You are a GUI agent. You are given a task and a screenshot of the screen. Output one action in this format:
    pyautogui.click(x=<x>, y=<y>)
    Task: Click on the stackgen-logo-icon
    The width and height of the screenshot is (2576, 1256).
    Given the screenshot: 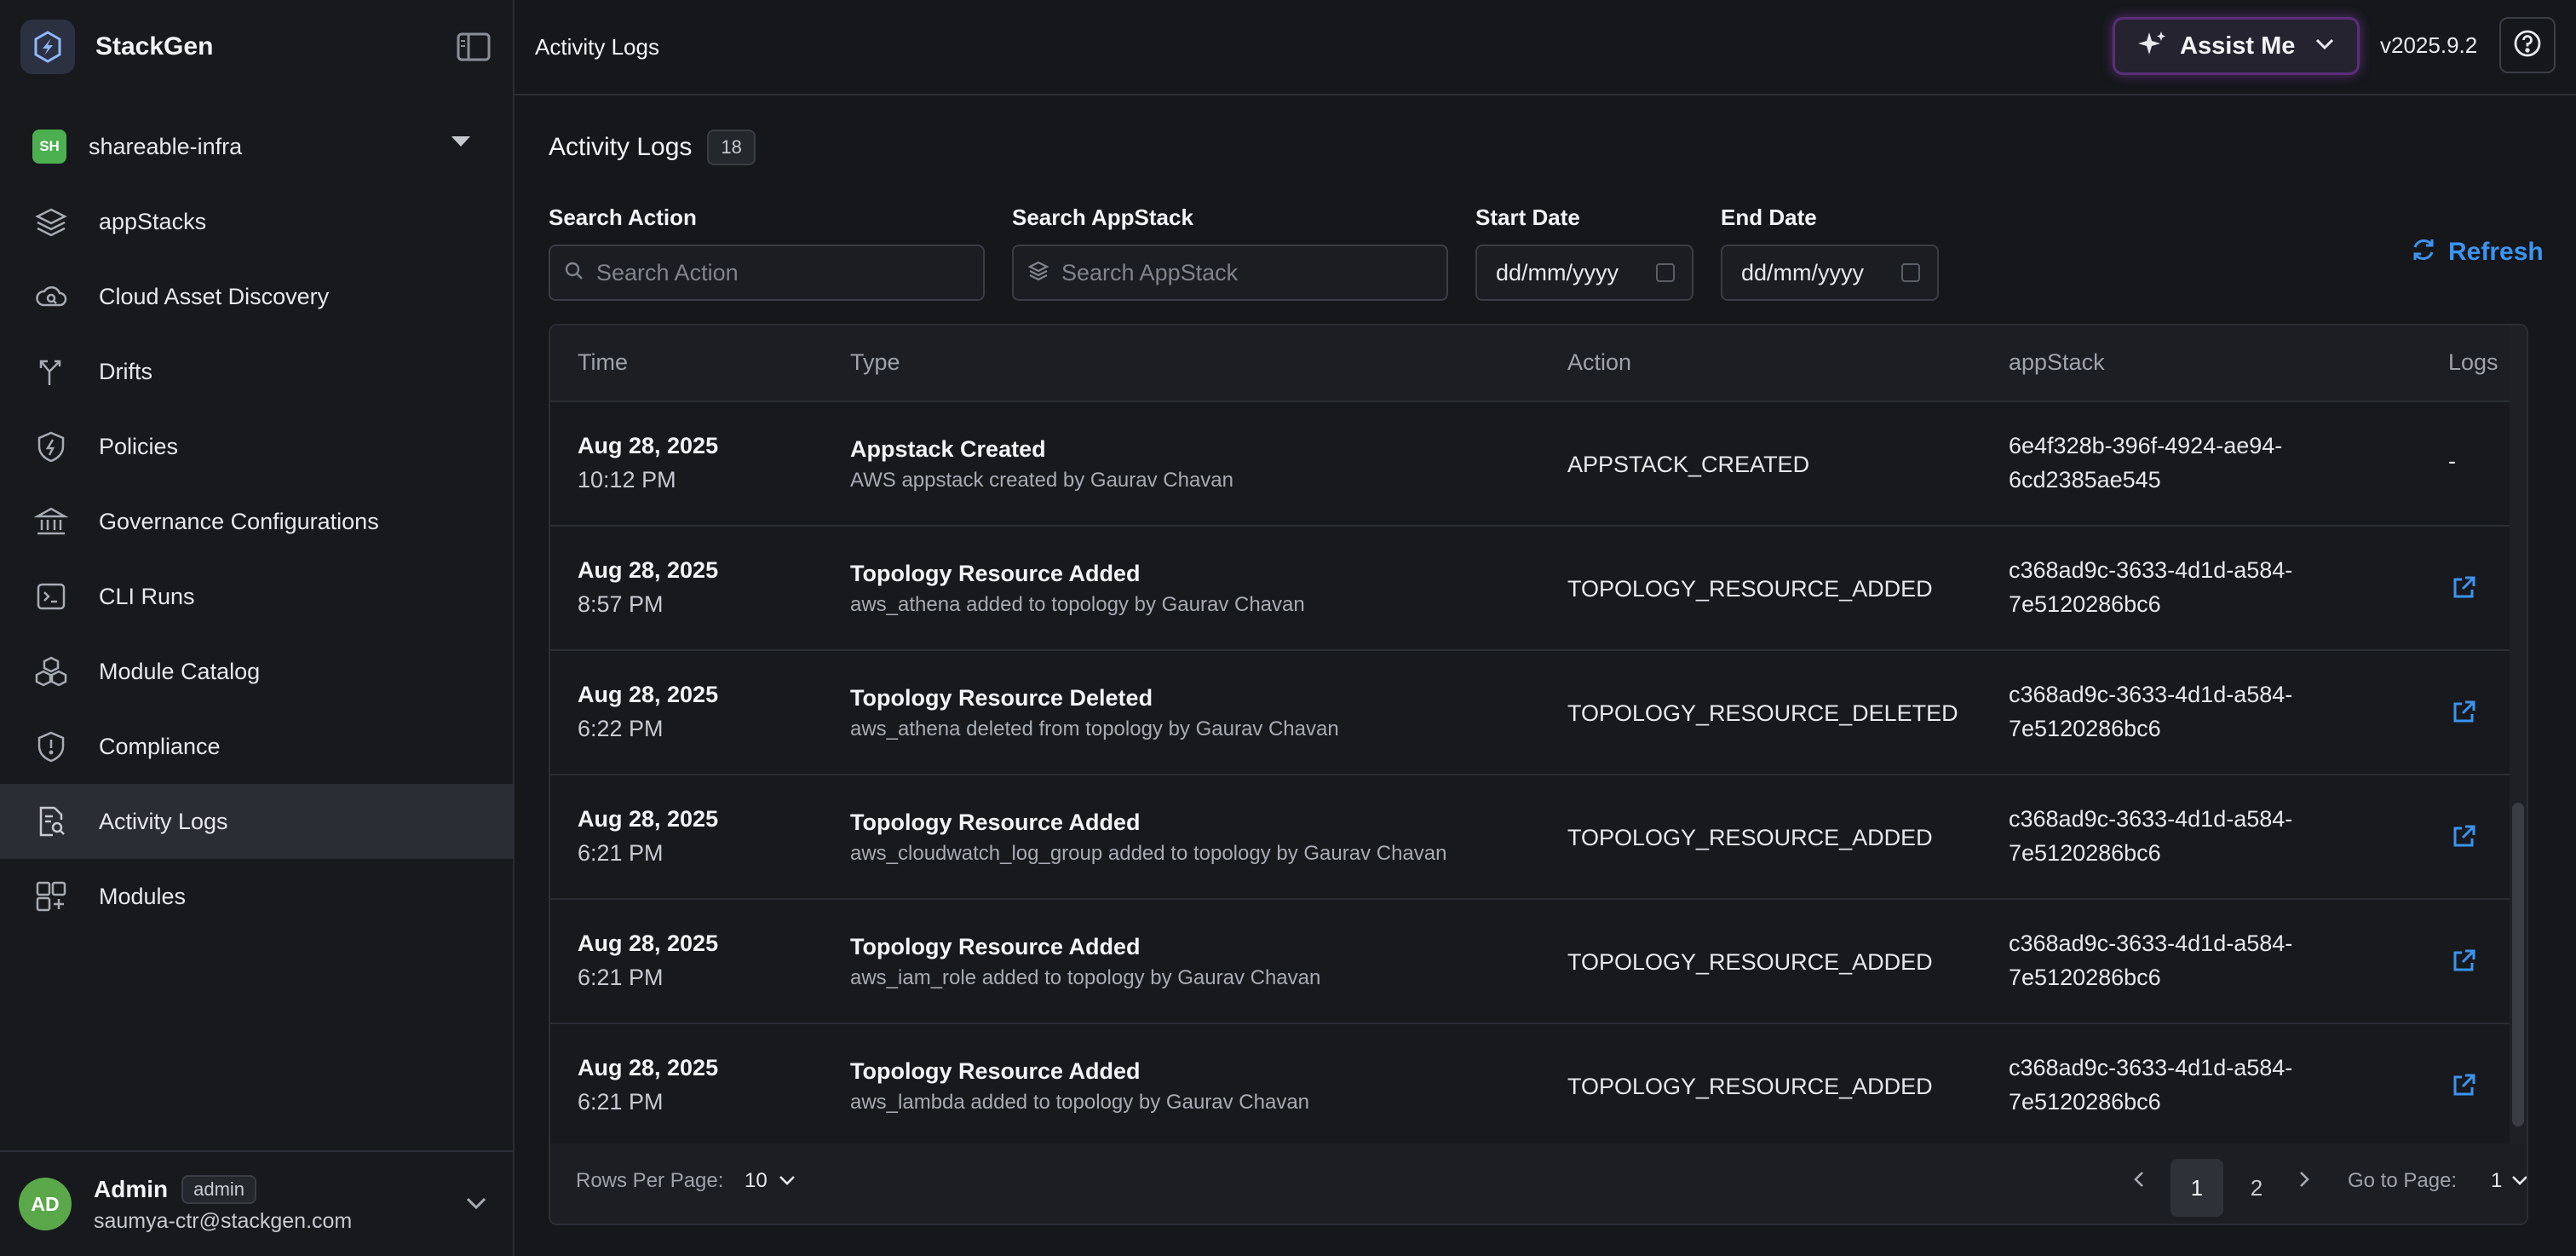 What is the action you would take?
    pyautogui.click(x=48, y=47)
    